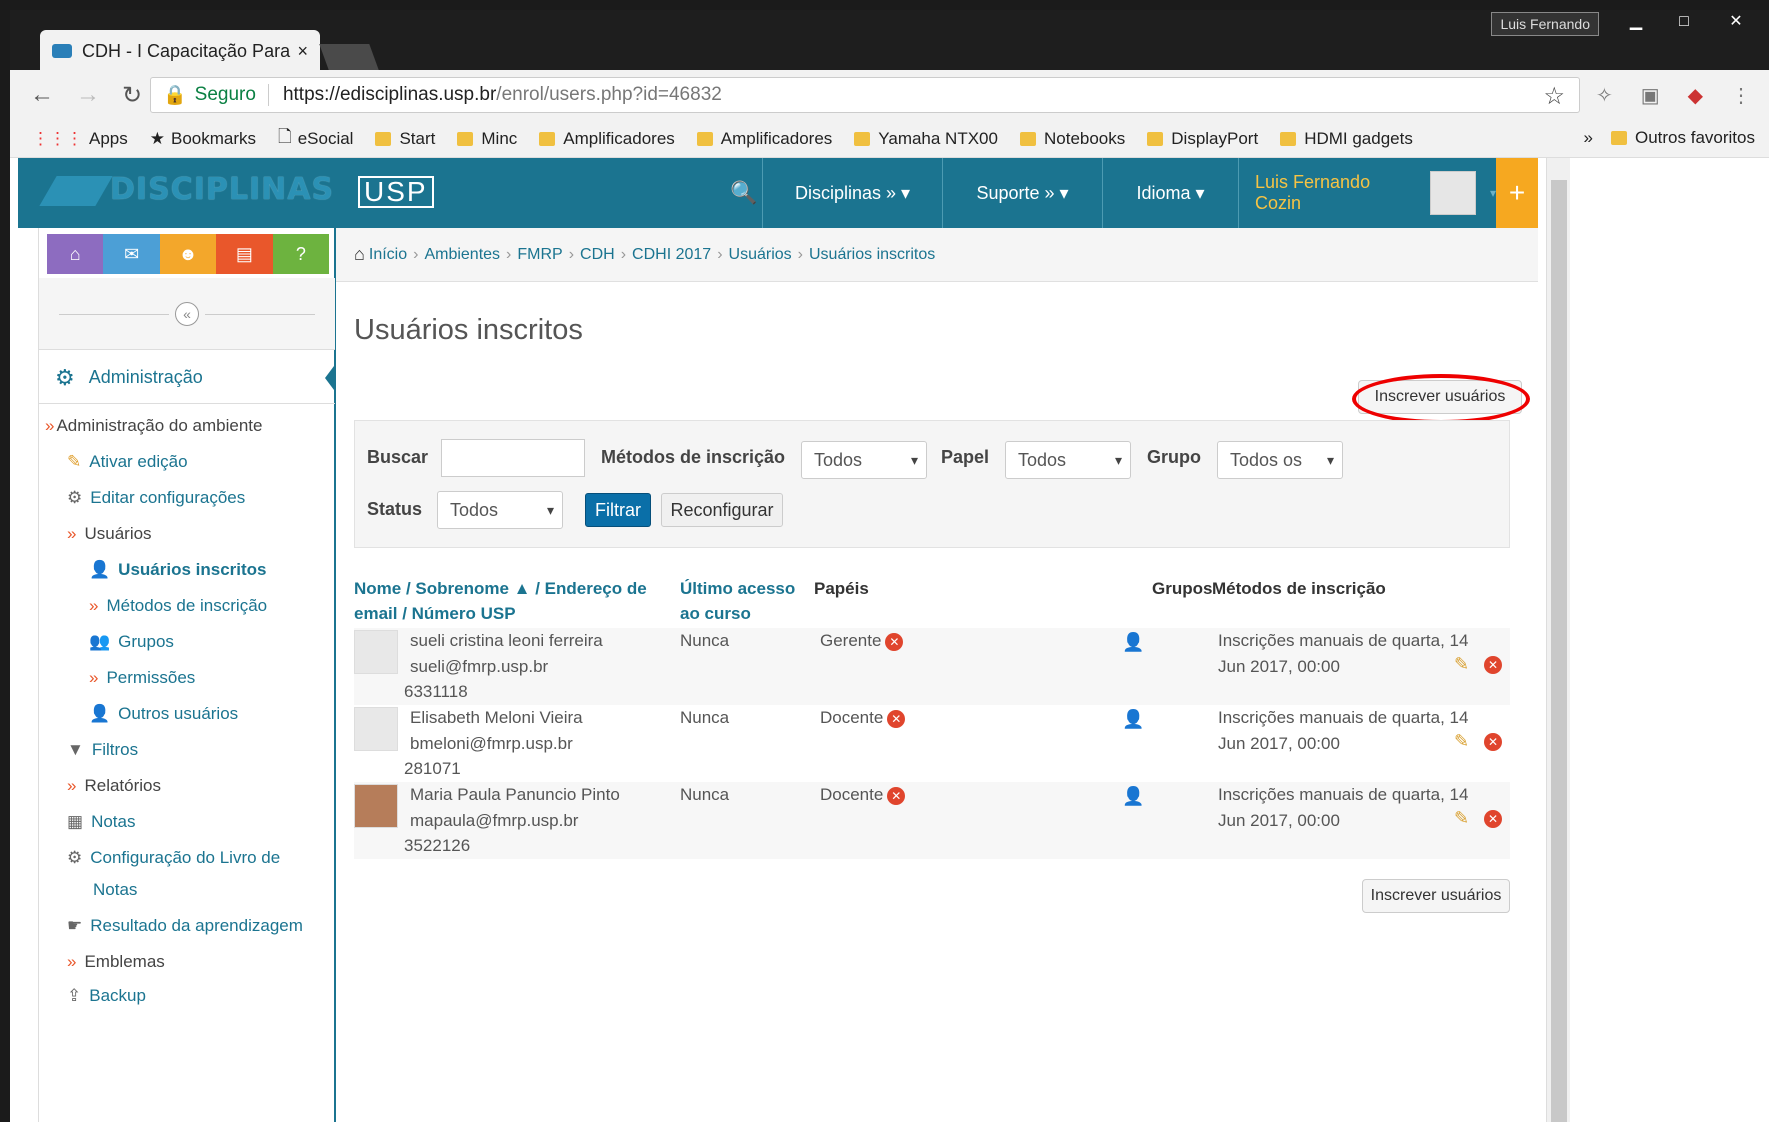 This screenshot has height=1122, width=1769. What do you see at coordinates (1170, 193) in the screenshot?
I see `menu-idioma: Idioma ▾` at bounding box center [1170, 193].